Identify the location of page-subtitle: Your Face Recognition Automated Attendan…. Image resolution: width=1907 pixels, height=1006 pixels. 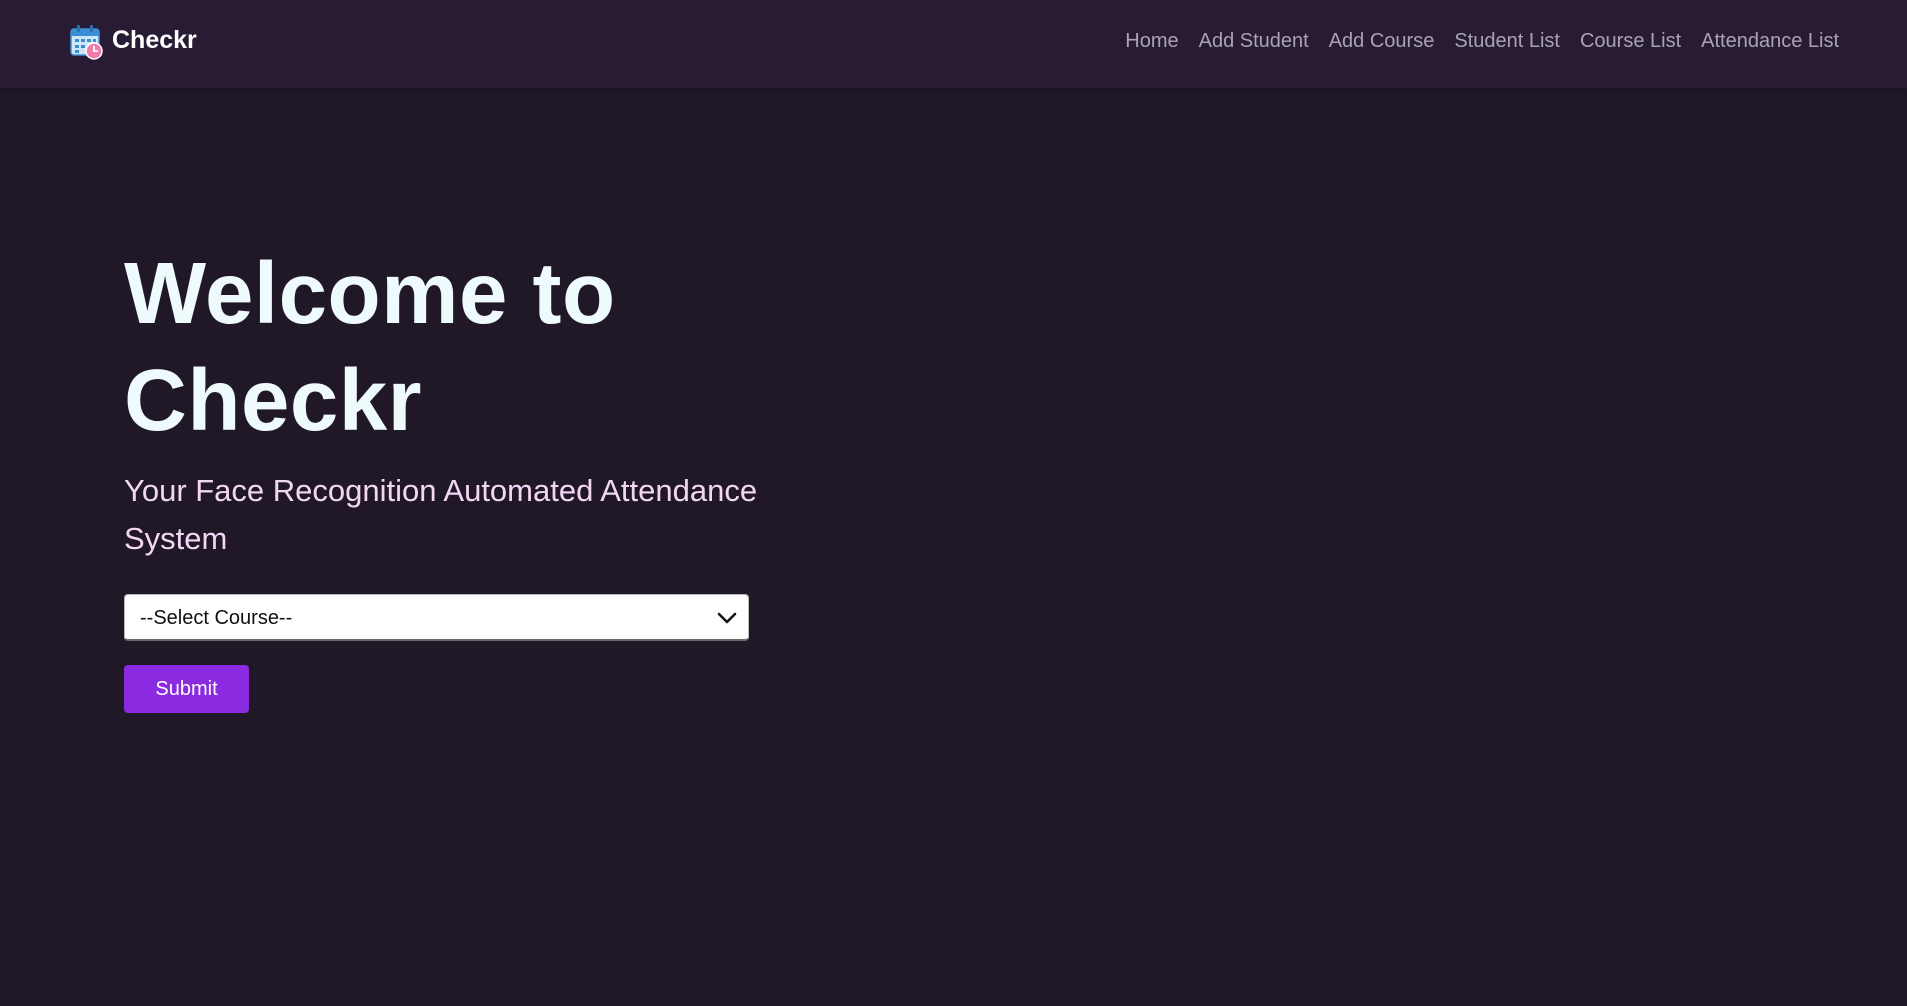
(441, 514).